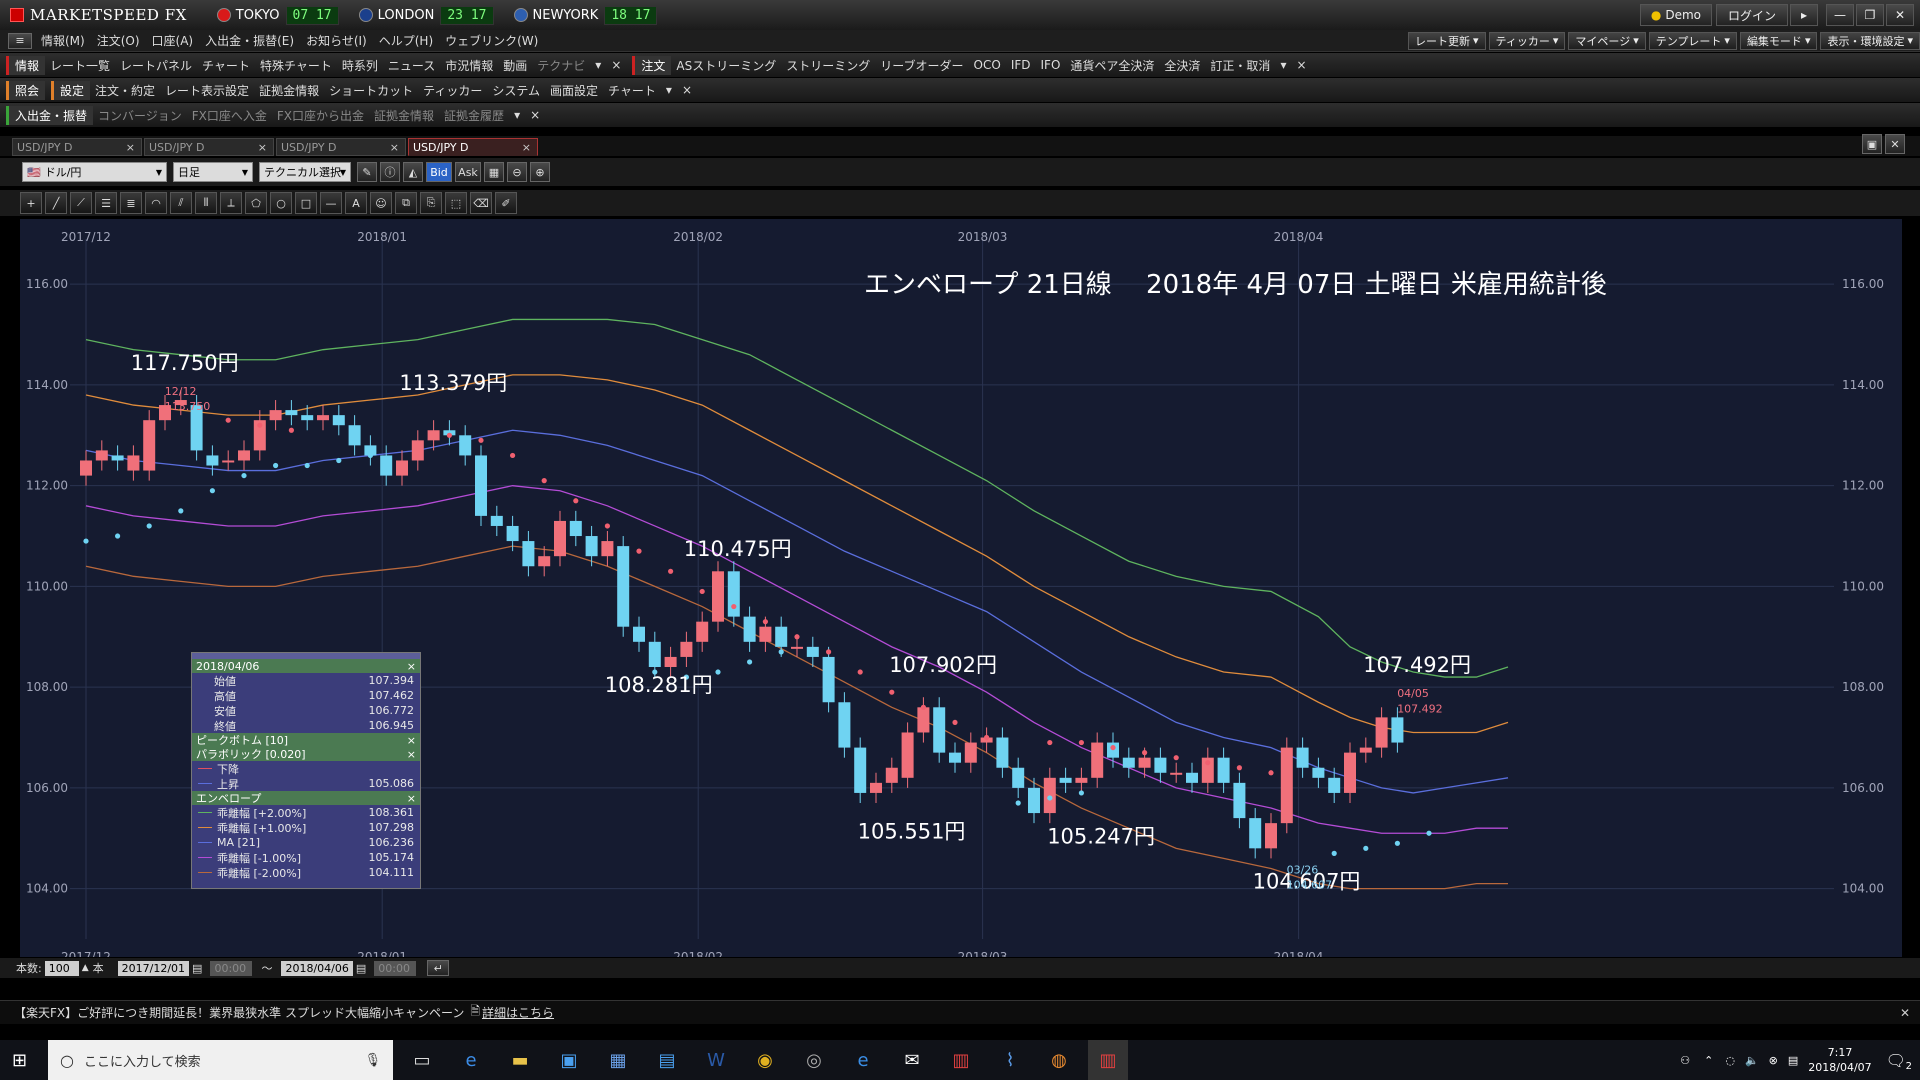 Image resolution: width=1920 pixels, height=1080 pixels. I want to click on store-icon: ▣, so click(569, 1060).